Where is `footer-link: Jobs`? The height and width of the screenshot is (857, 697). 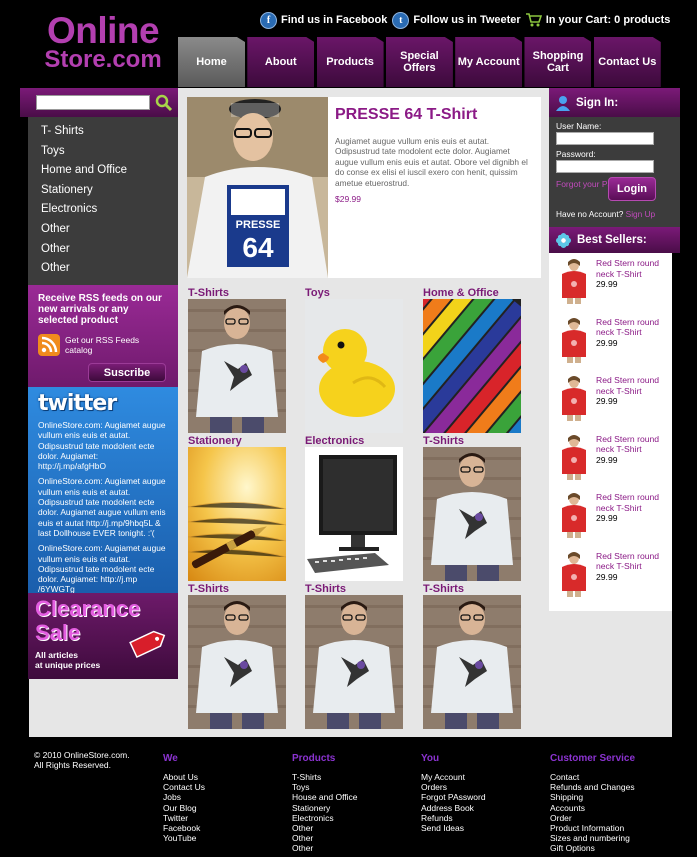 footer-link: Jobs is located at coordinates (184, 797).